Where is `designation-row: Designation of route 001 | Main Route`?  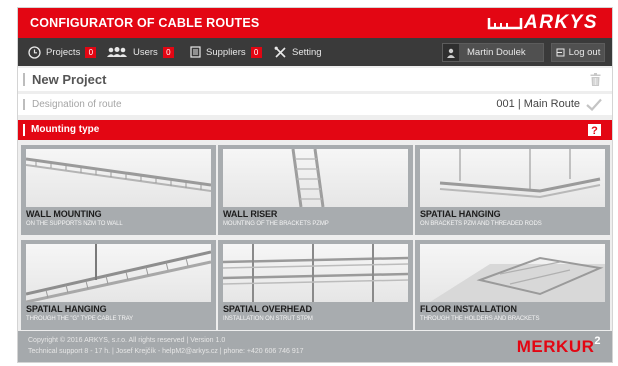
designation-row: Designation of route 001 | Main Route is located at coordinates (315, 104).